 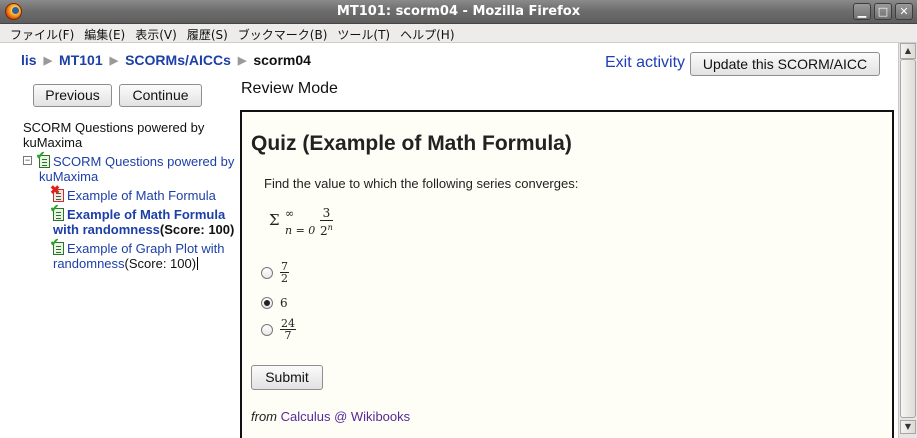 I want to click on breadcrumb: lis ▶ MT101 ▶ SCORMs/AICCs ▶ scorm04, so click(x=166, y=60).